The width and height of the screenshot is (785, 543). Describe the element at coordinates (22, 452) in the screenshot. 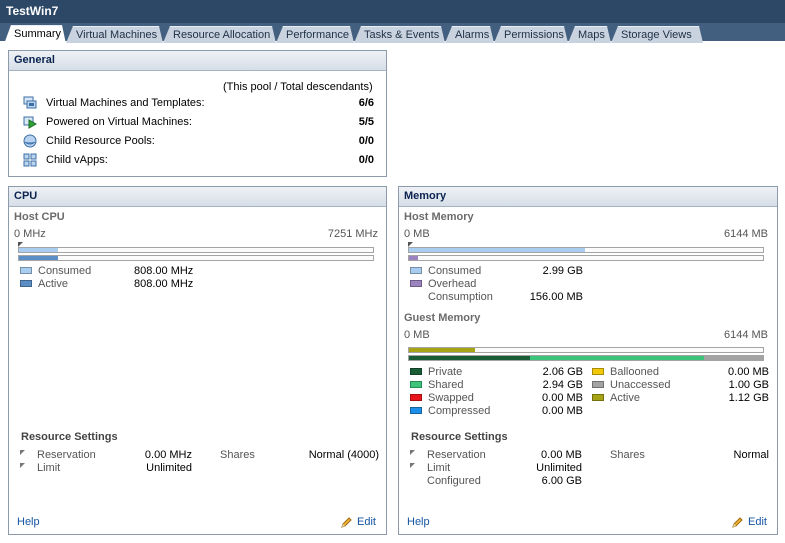

I see `cpu-reservation-icon` at that location.